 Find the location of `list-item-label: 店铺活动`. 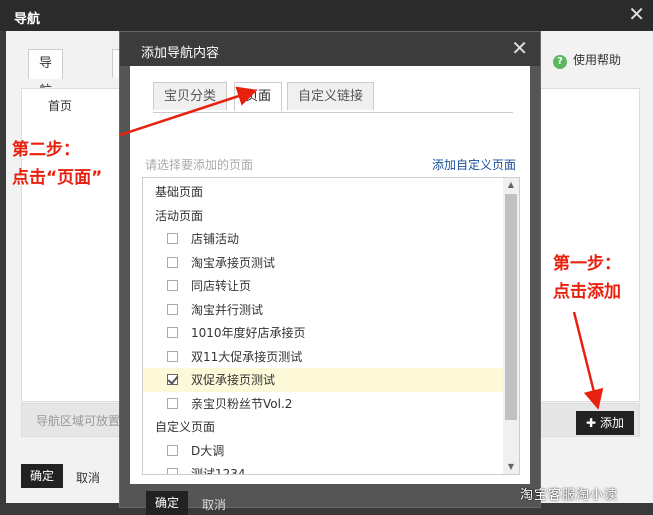

list-item-label: 店铺活动 is located at coordinates (215, 239).